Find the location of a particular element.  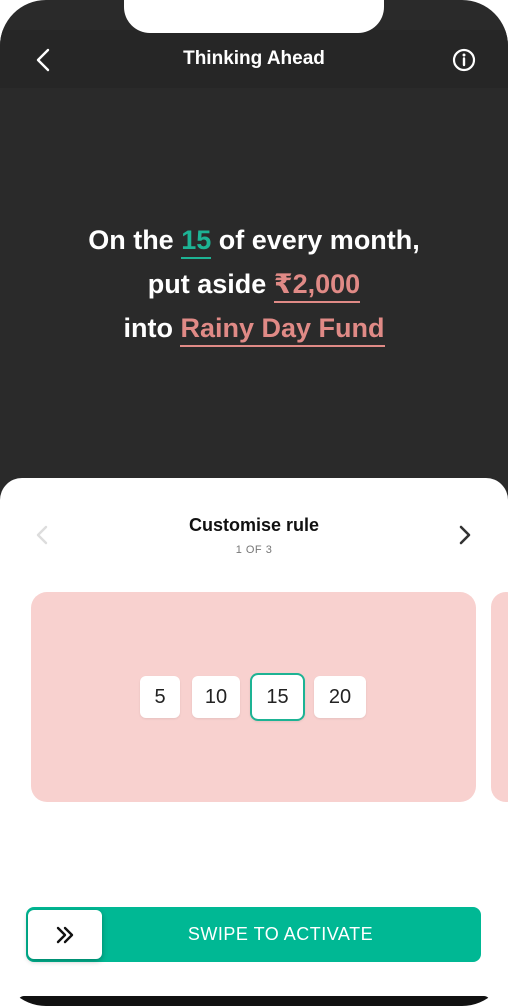

rule-line-2: put aside ₹2,000 is located at coordinates (254, 284).